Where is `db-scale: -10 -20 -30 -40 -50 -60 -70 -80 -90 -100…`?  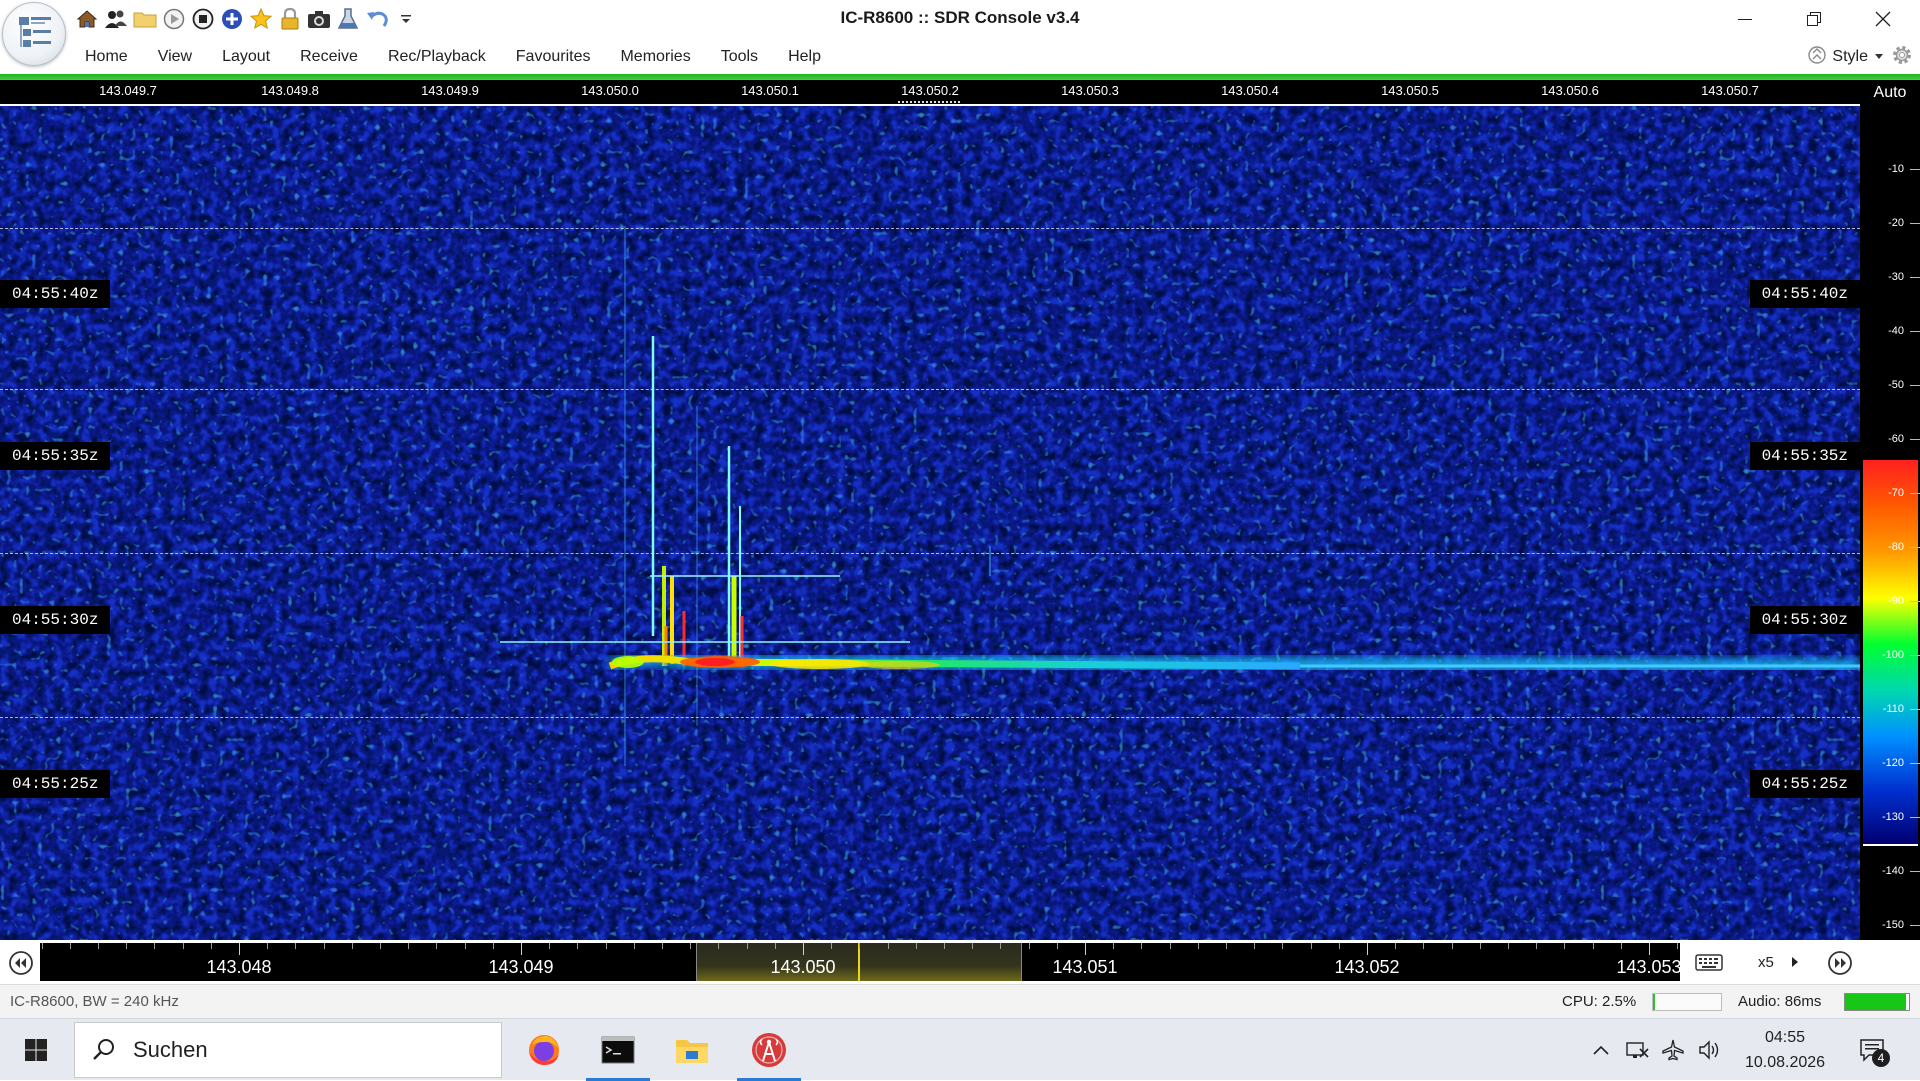 db-scale: -10 -20 -30 -40 -50 -60 -70 -80 -90 -100… is located at coordinates (1890, 523).